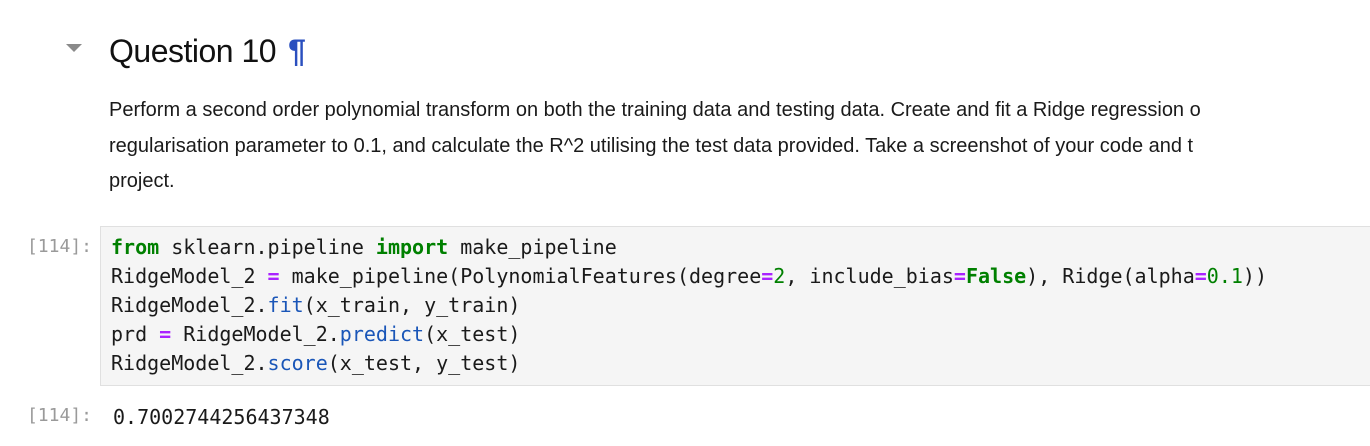 This screenshot has width=1370, height=446. I want to click on code-token: )), so click(1255, 276).